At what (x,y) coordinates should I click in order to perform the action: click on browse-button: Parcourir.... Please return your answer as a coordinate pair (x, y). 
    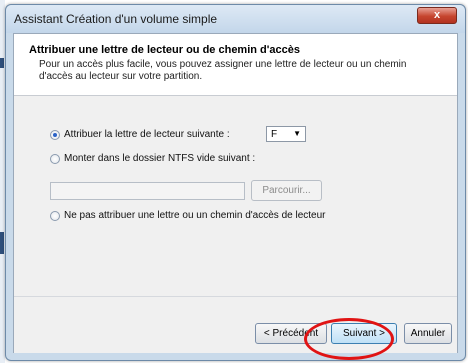
    Looking at the image, I should click on (286, 190).